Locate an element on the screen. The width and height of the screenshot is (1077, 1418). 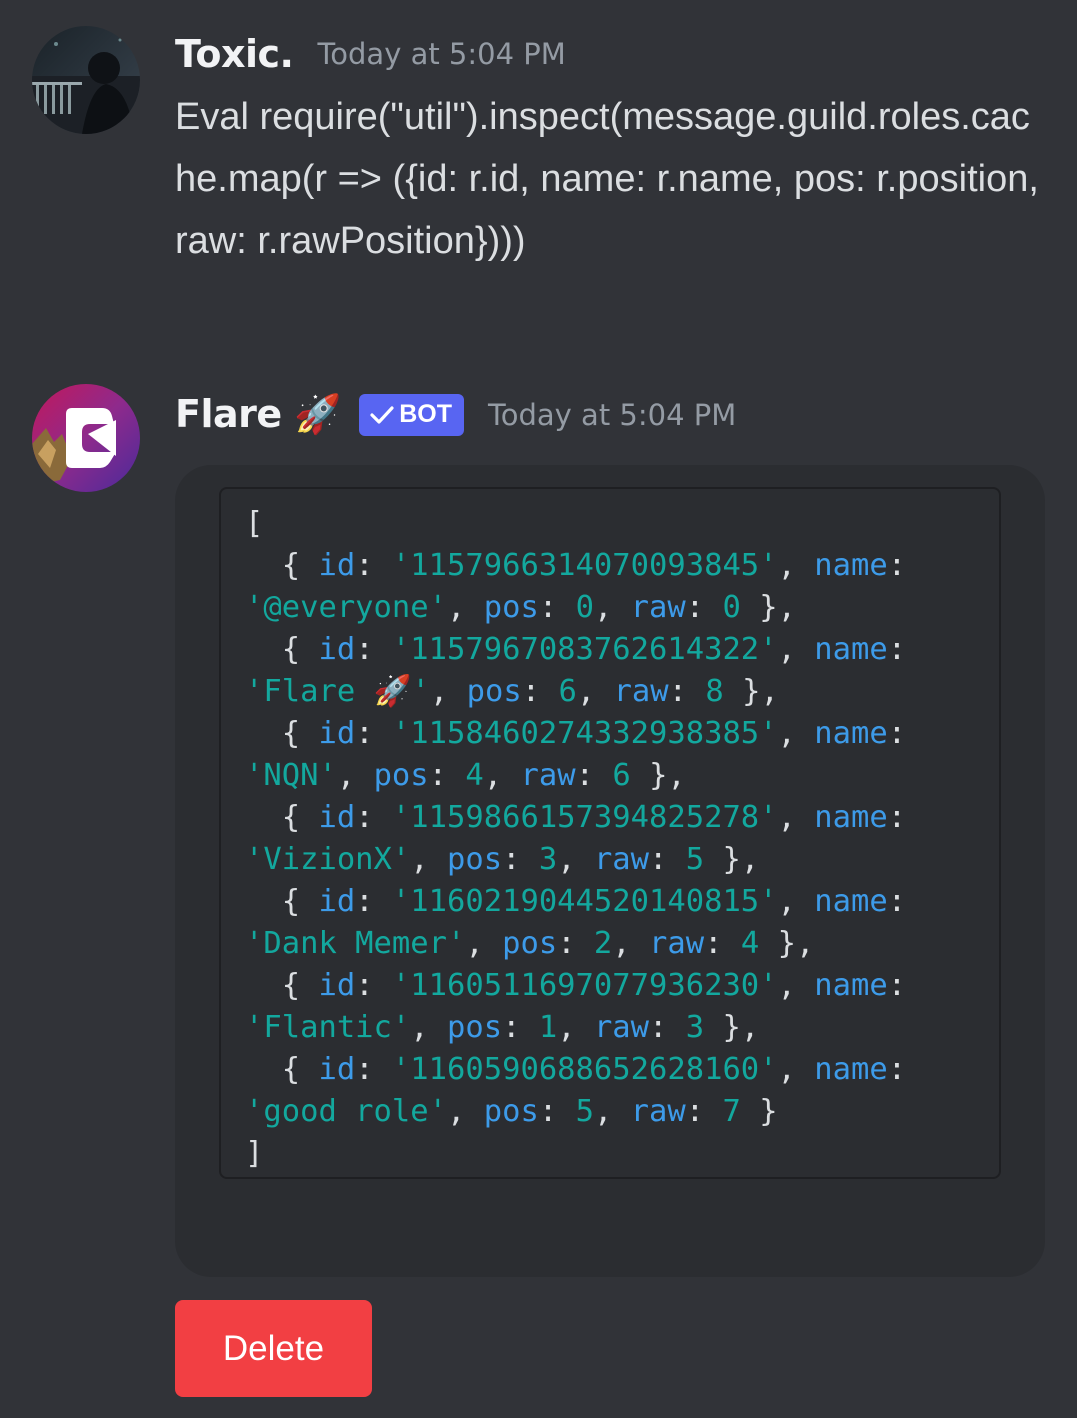
code-line: { id: '1160219044520140815', name: is located at coordinates (576, 901).